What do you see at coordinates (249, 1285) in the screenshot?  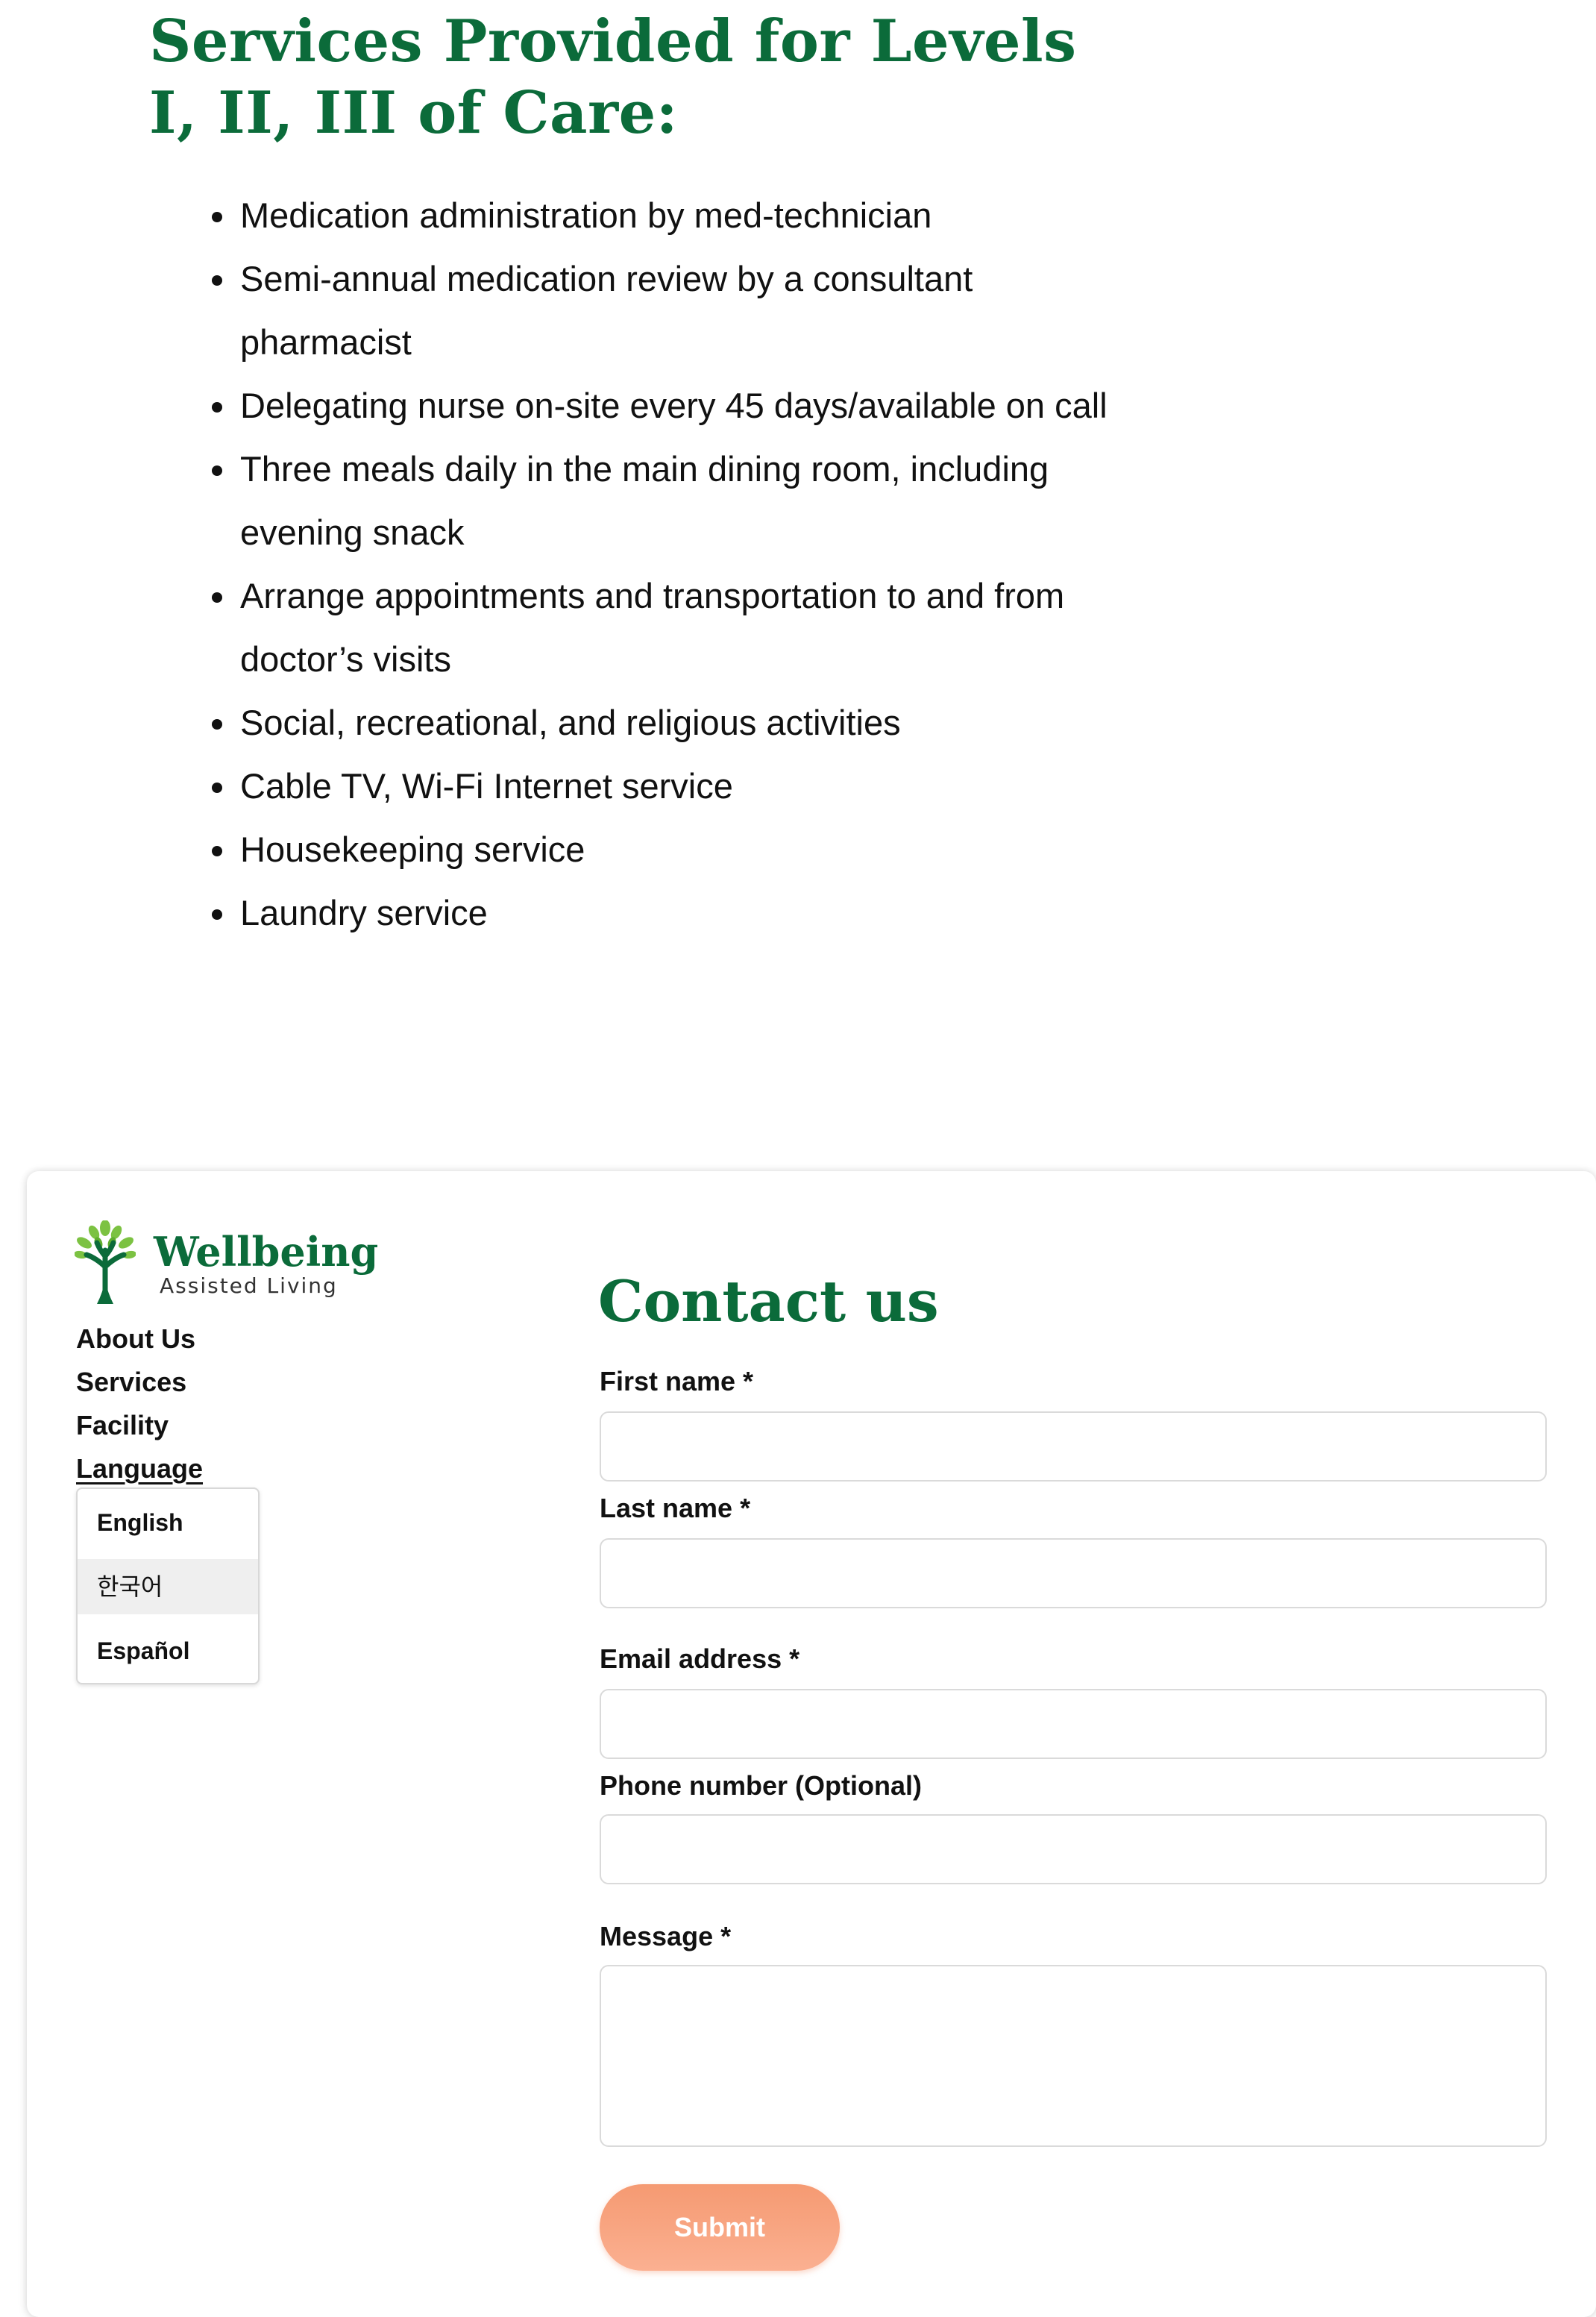 I see `logo-tagline: Assisted Living` at bounding box center [249, 1285].